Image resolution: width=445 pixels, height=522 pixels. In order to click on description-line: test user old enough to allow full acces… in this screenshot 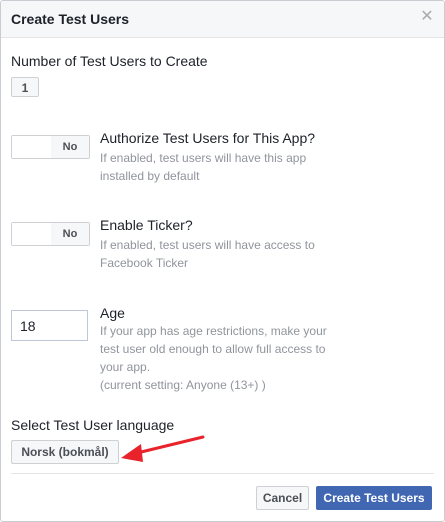, I will do `click(213, 349)`.